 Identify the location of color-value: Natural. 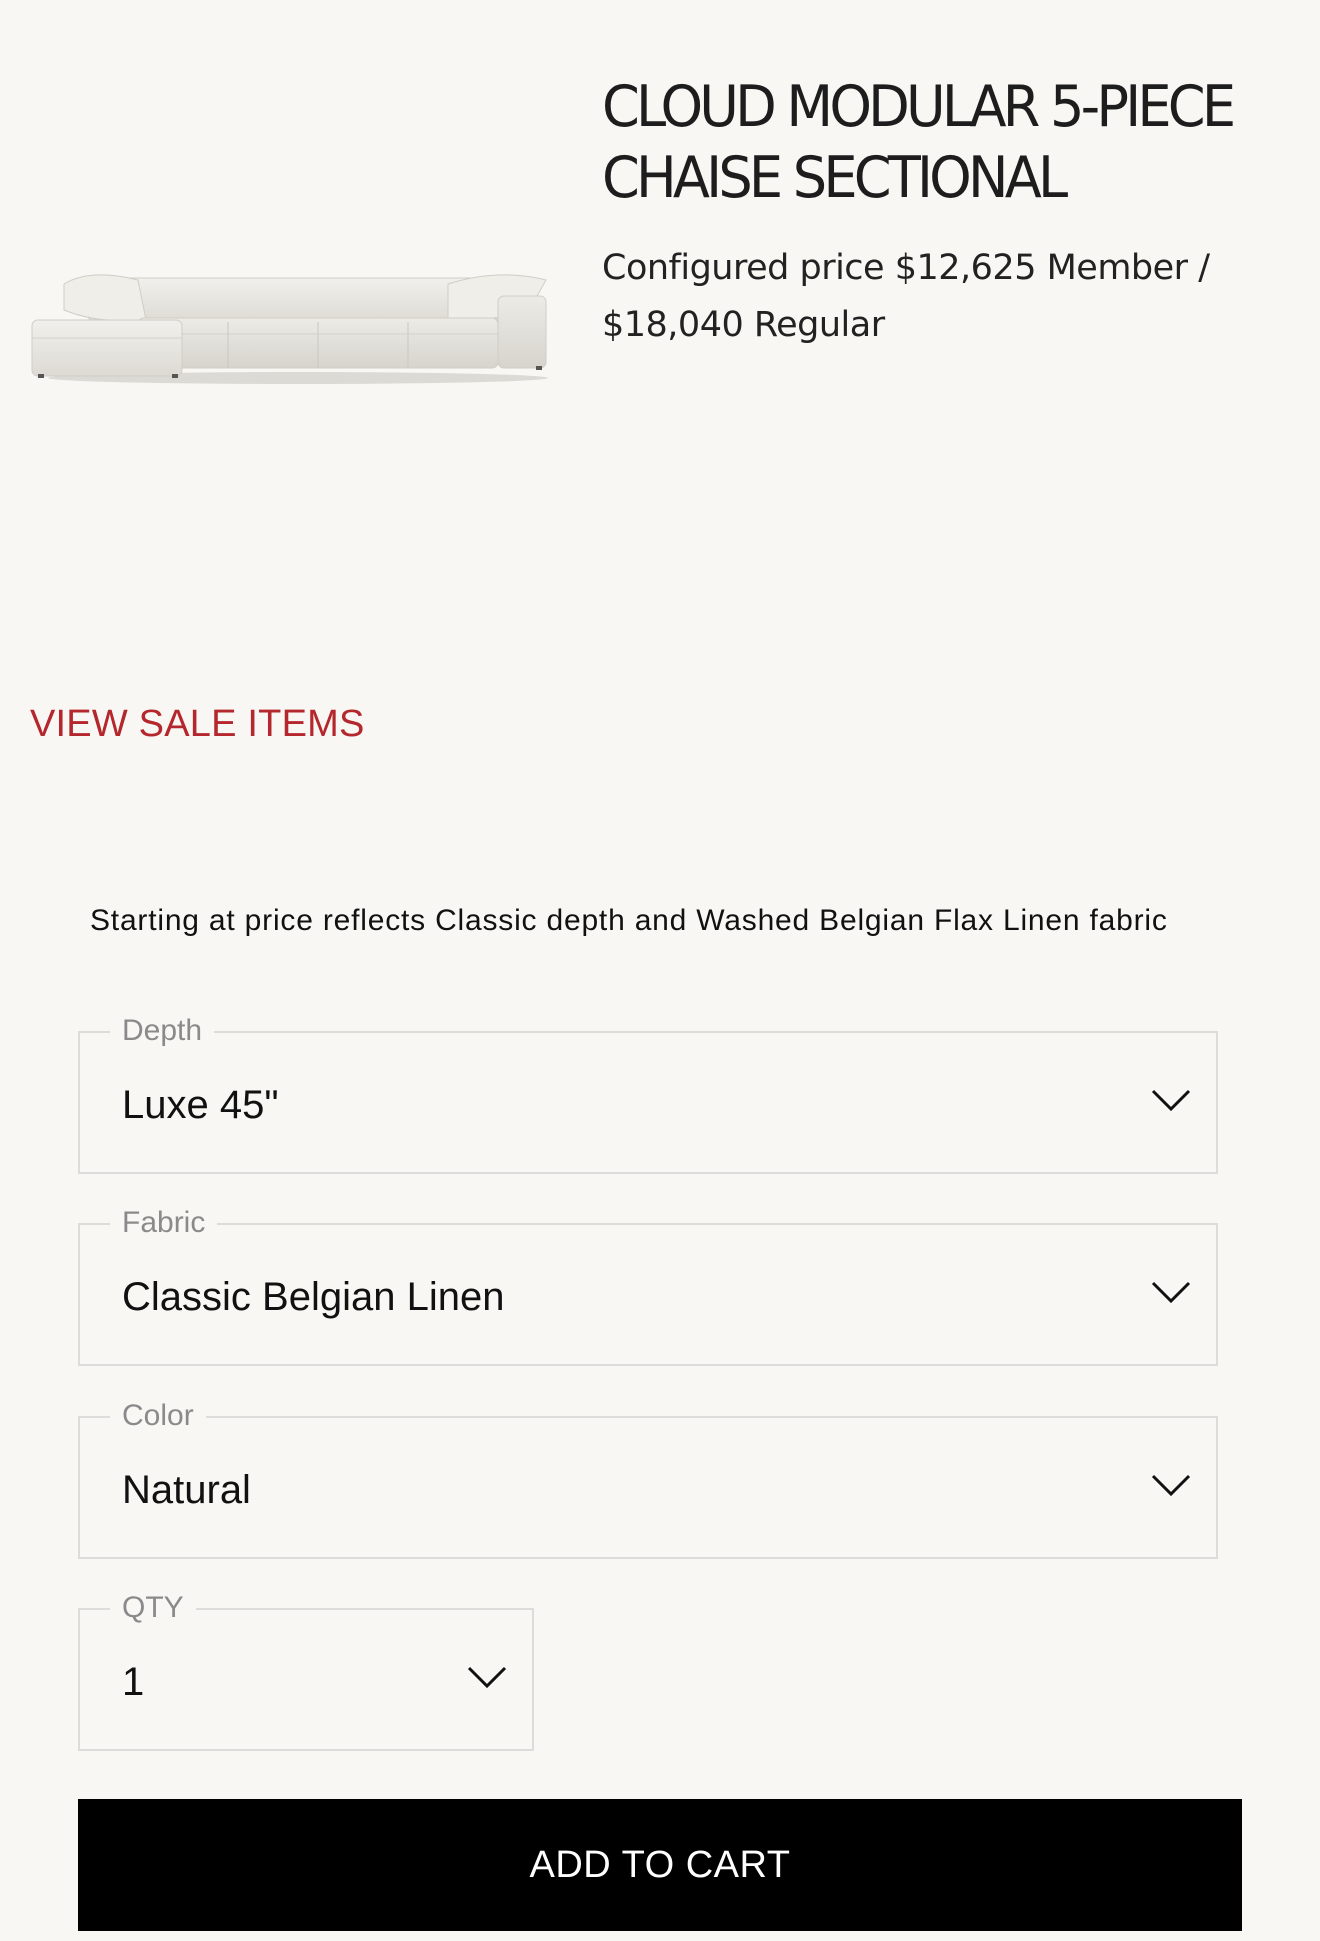
(186, 1490).